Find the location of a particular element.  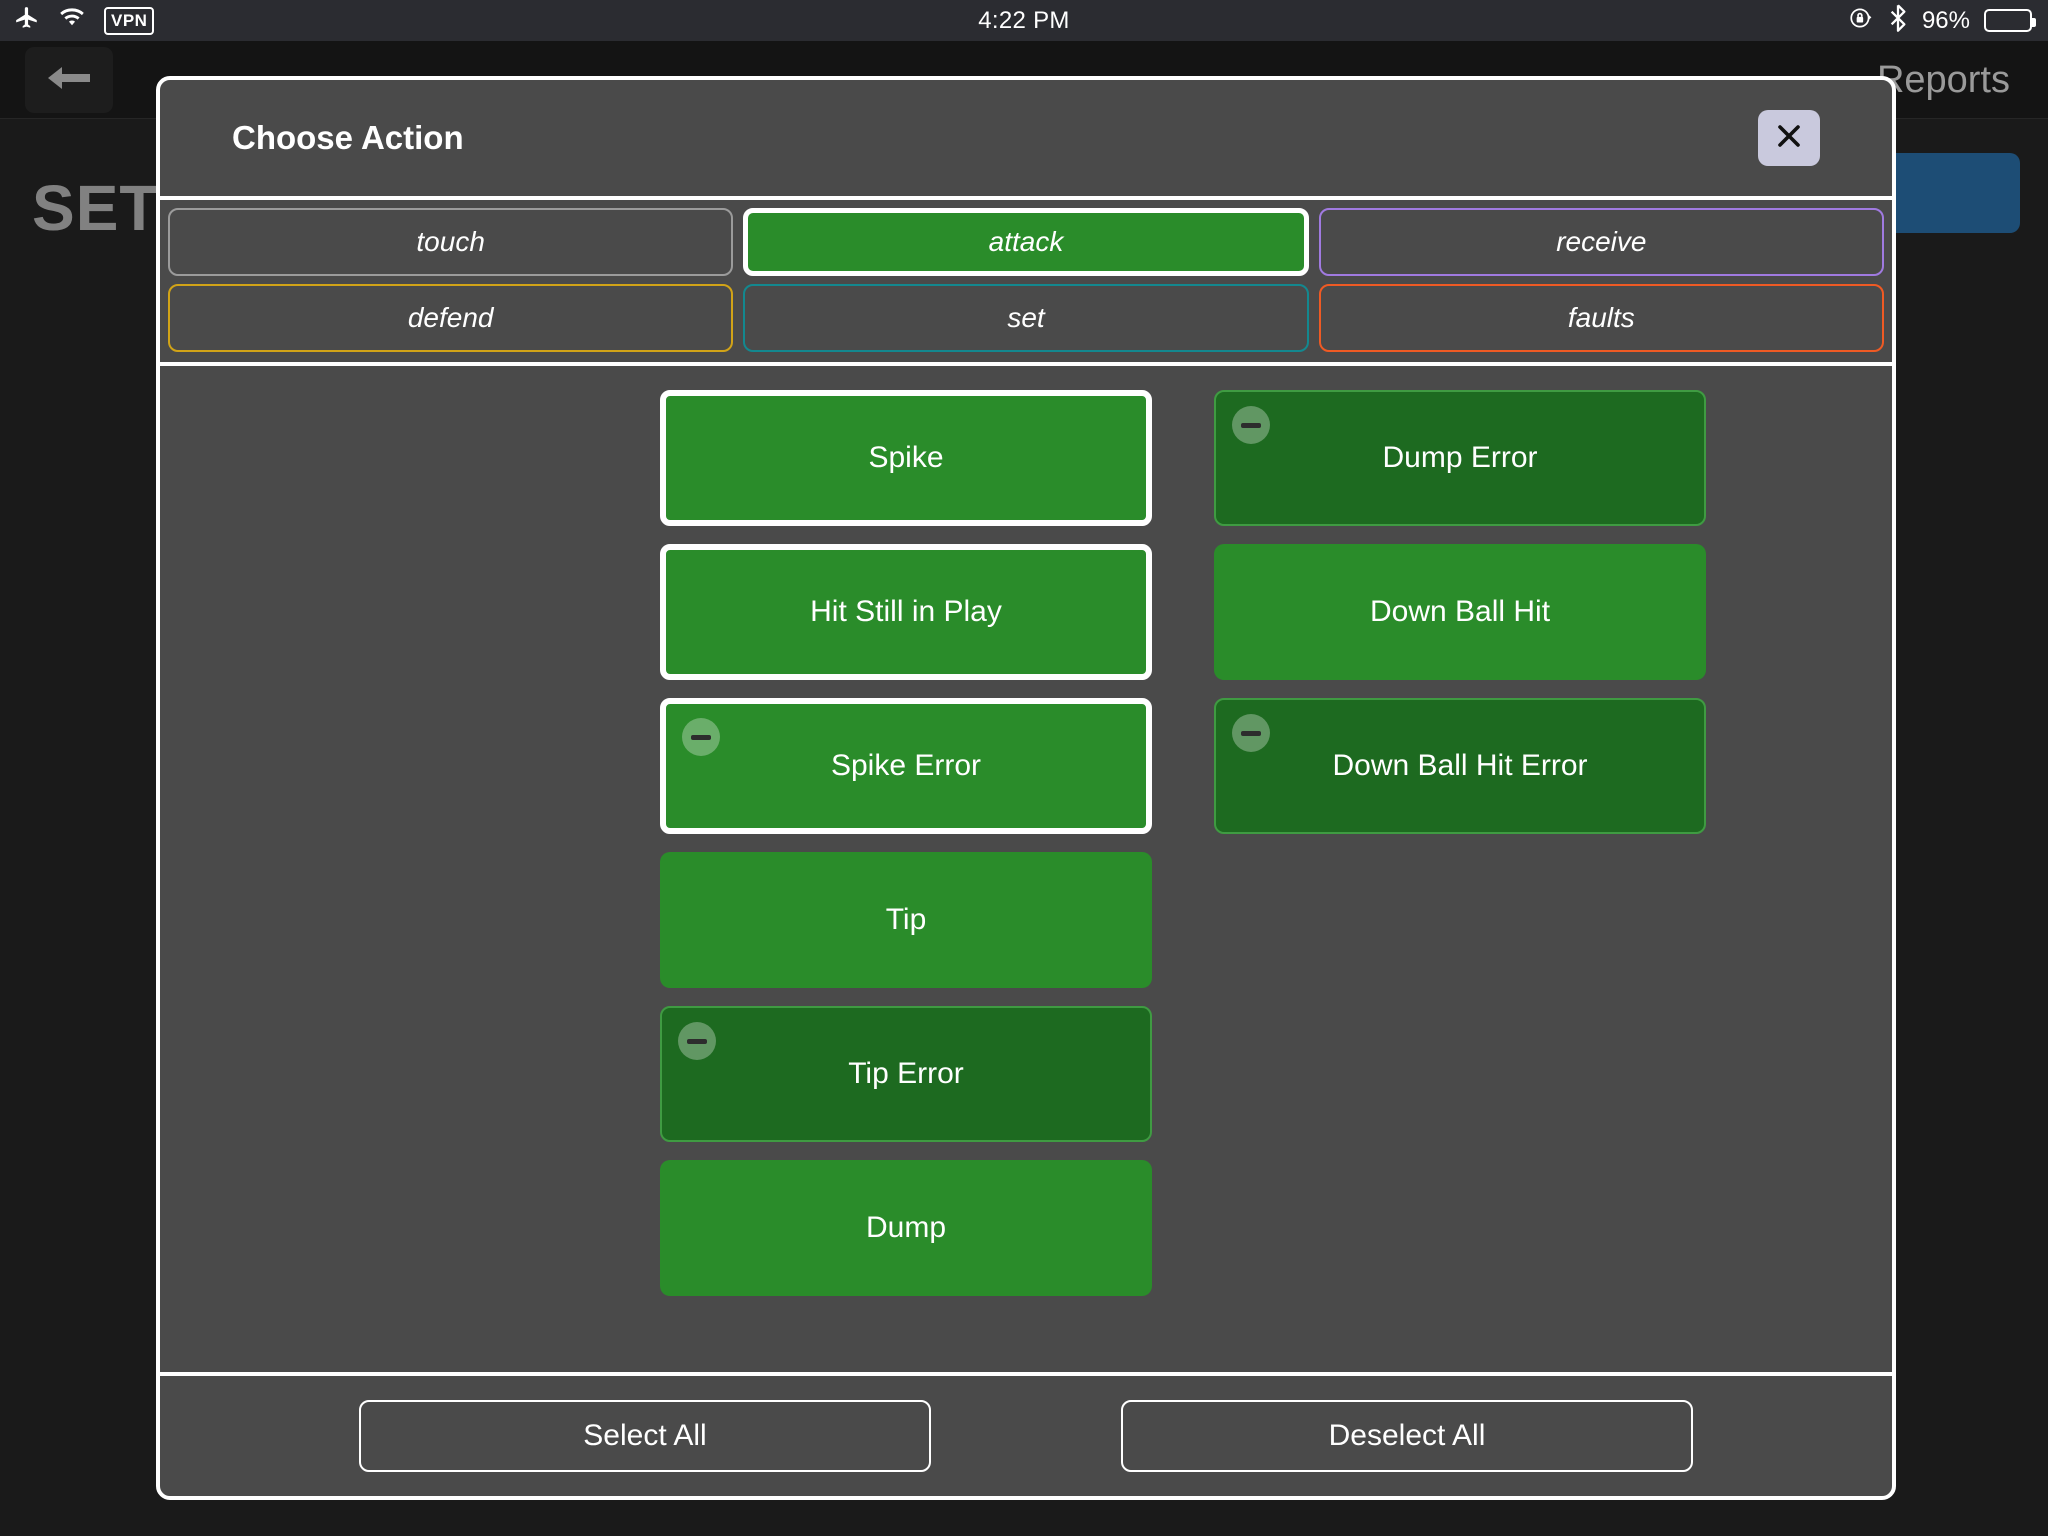

status-bar-time: 4:22 PM is located at coordinates (1024, 20).